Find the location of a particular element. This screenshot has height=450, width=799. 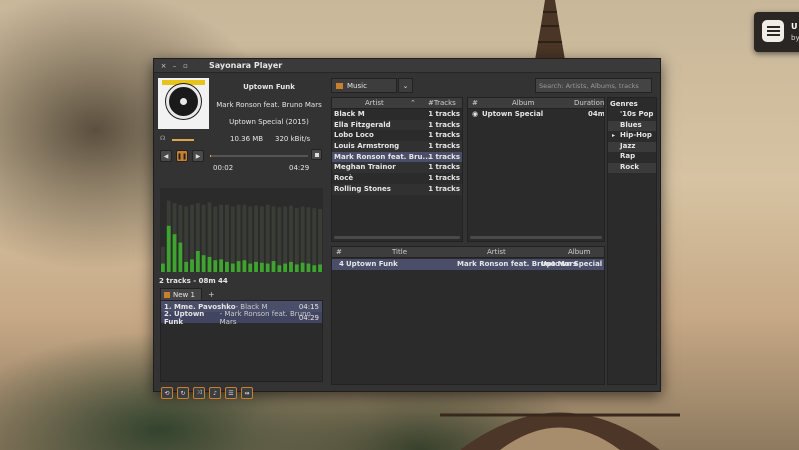

playlist-tab-label: New 1 is located at coordinates (184, 294).